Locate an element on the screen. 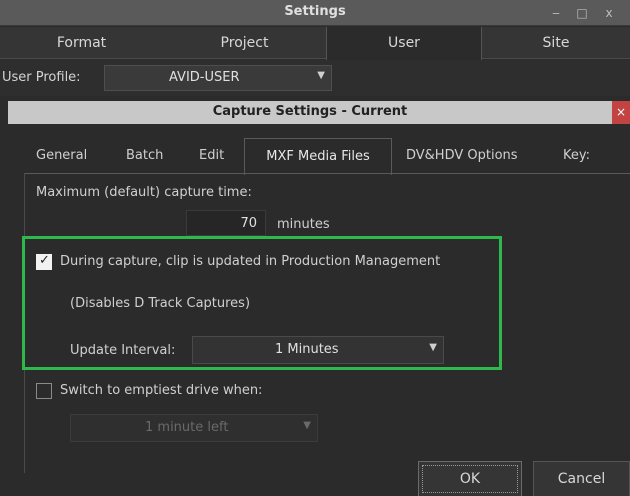 Image resolution: width=630 pixels, height=496 pixels. tab-batch: Batch is located at coordinates (144, 160).